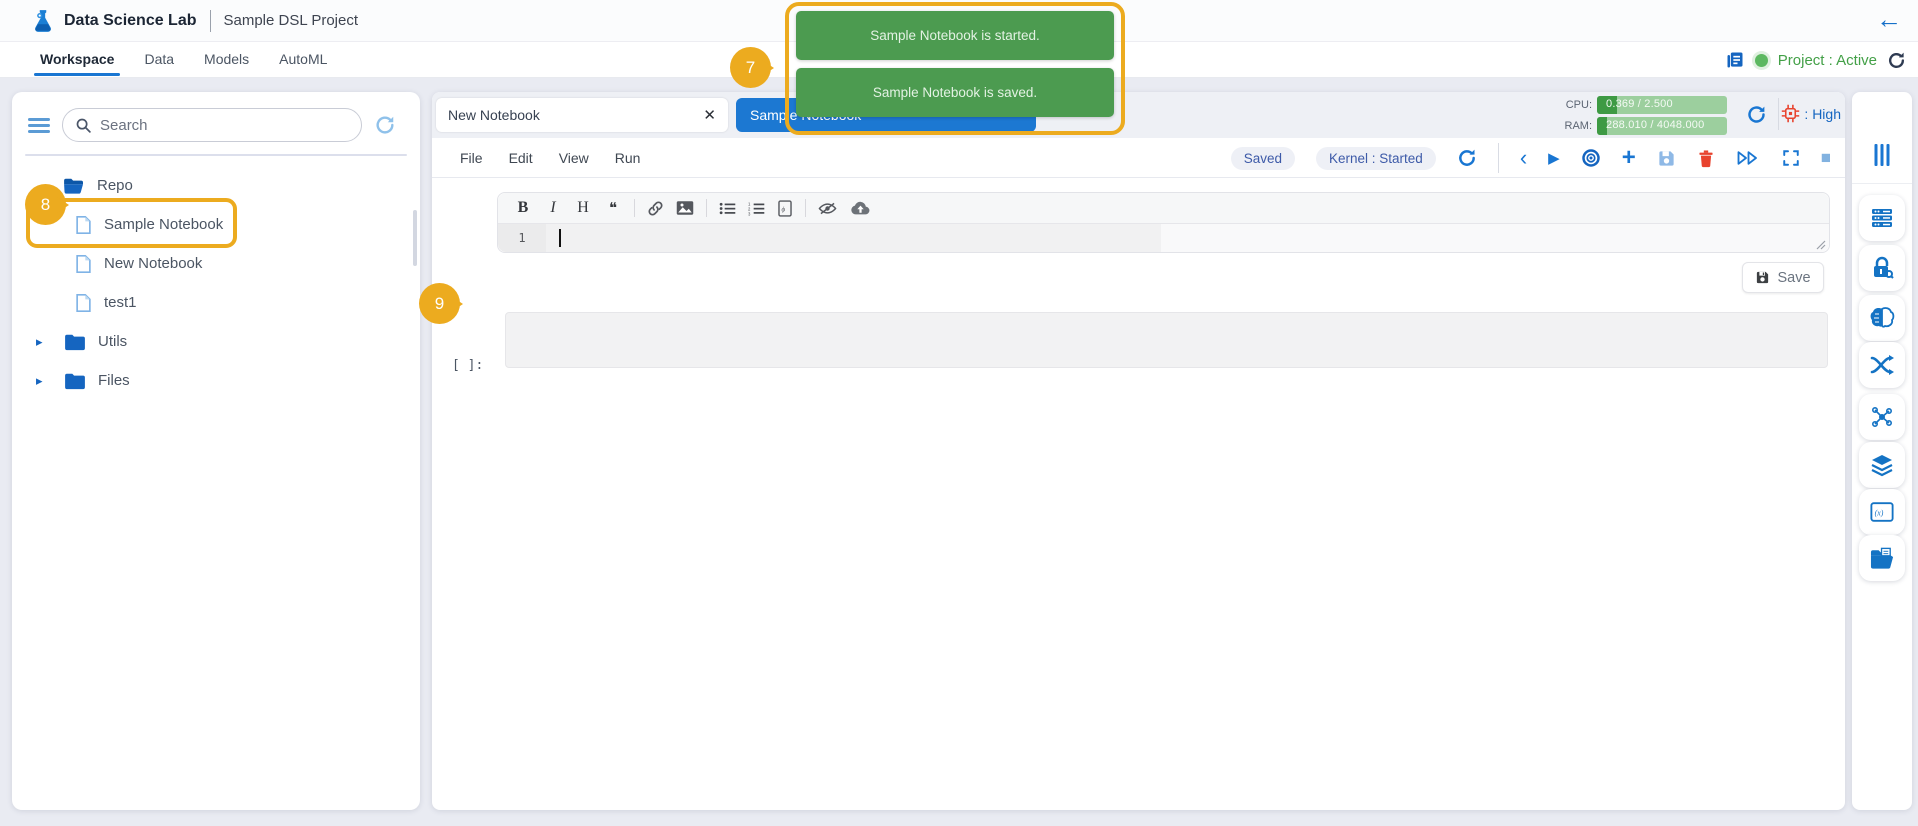  What do you see at coordinates (1896, 60) in the screenshot?
I see `project-refresh-icon` at bounding box center [1896, 60].